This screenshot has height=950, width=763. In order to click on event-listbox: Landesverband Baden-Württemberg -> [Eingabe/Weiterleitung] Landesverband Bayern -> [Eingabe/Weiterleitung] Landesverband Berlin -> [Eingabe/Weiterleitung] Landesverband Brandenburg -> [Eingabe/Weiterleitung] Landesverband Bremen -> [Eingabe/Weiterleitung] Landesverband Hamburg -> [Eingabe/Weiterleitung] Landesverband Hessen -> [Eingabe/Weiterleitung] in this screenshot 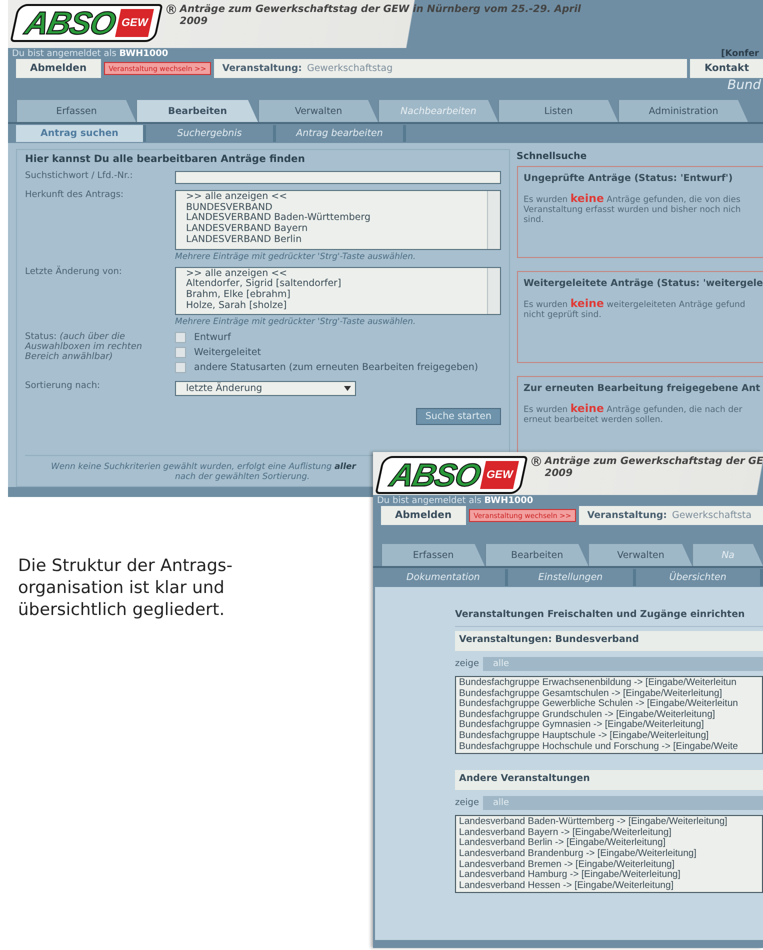, I will do `click(609, 854)`.